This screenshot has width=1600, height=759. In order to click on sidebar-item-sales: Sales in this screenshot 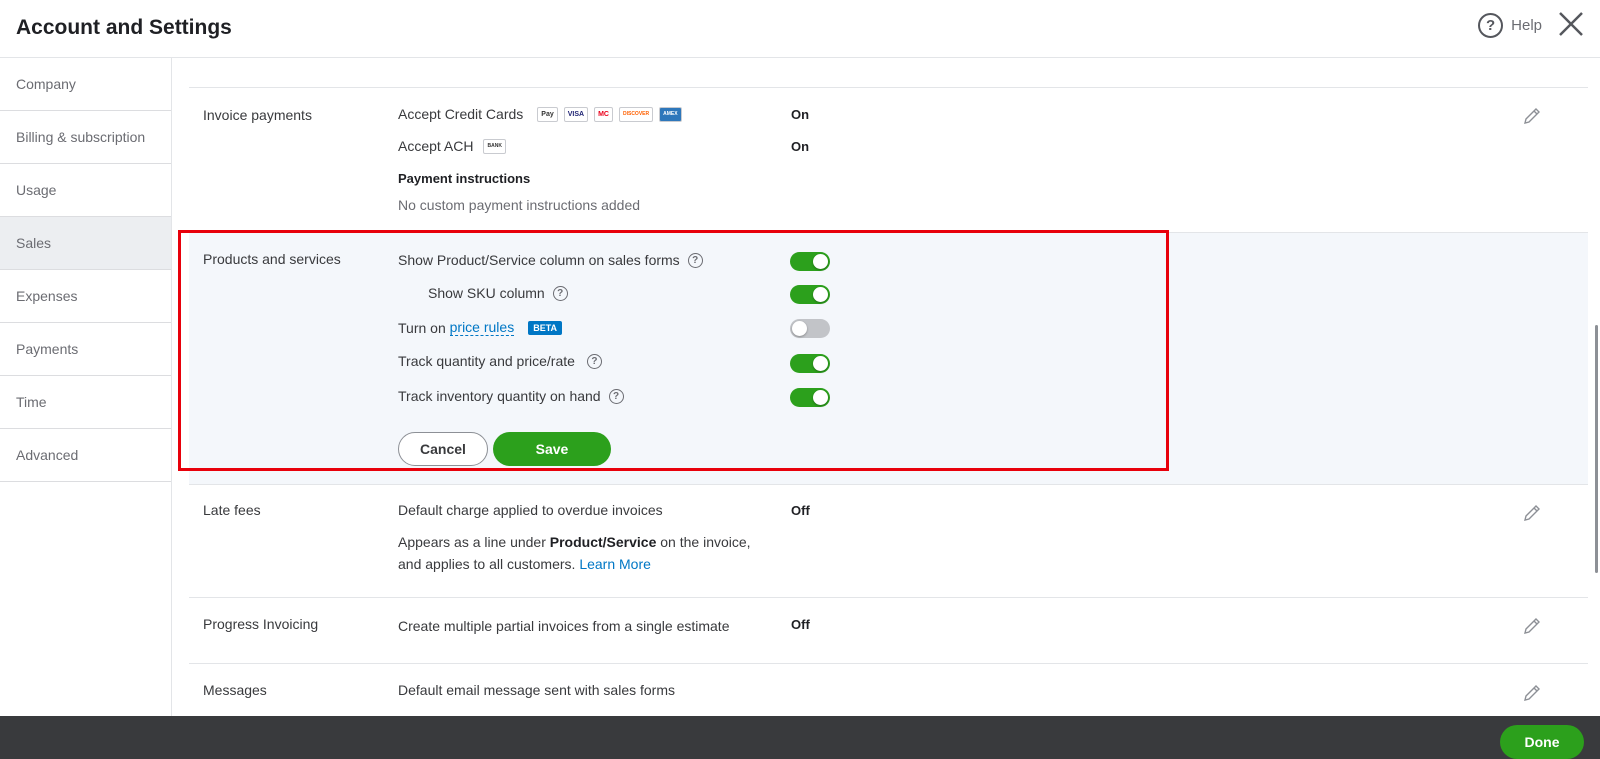, I will do `click(85, 243)`.